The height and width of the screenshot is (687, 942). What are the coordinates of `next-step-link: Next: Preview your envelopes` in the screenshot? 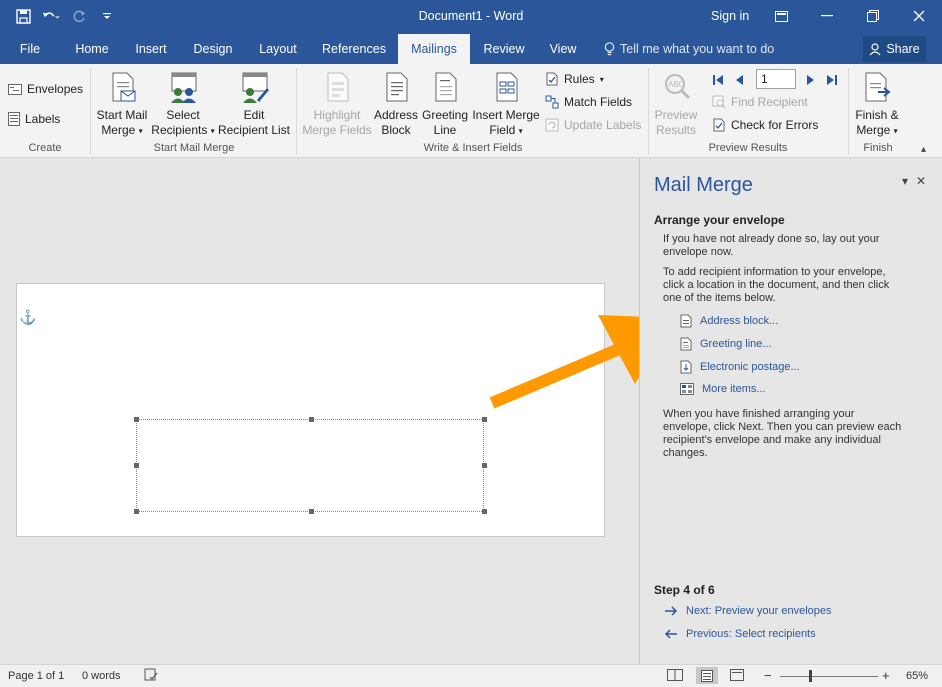 It's located at (748, 611).